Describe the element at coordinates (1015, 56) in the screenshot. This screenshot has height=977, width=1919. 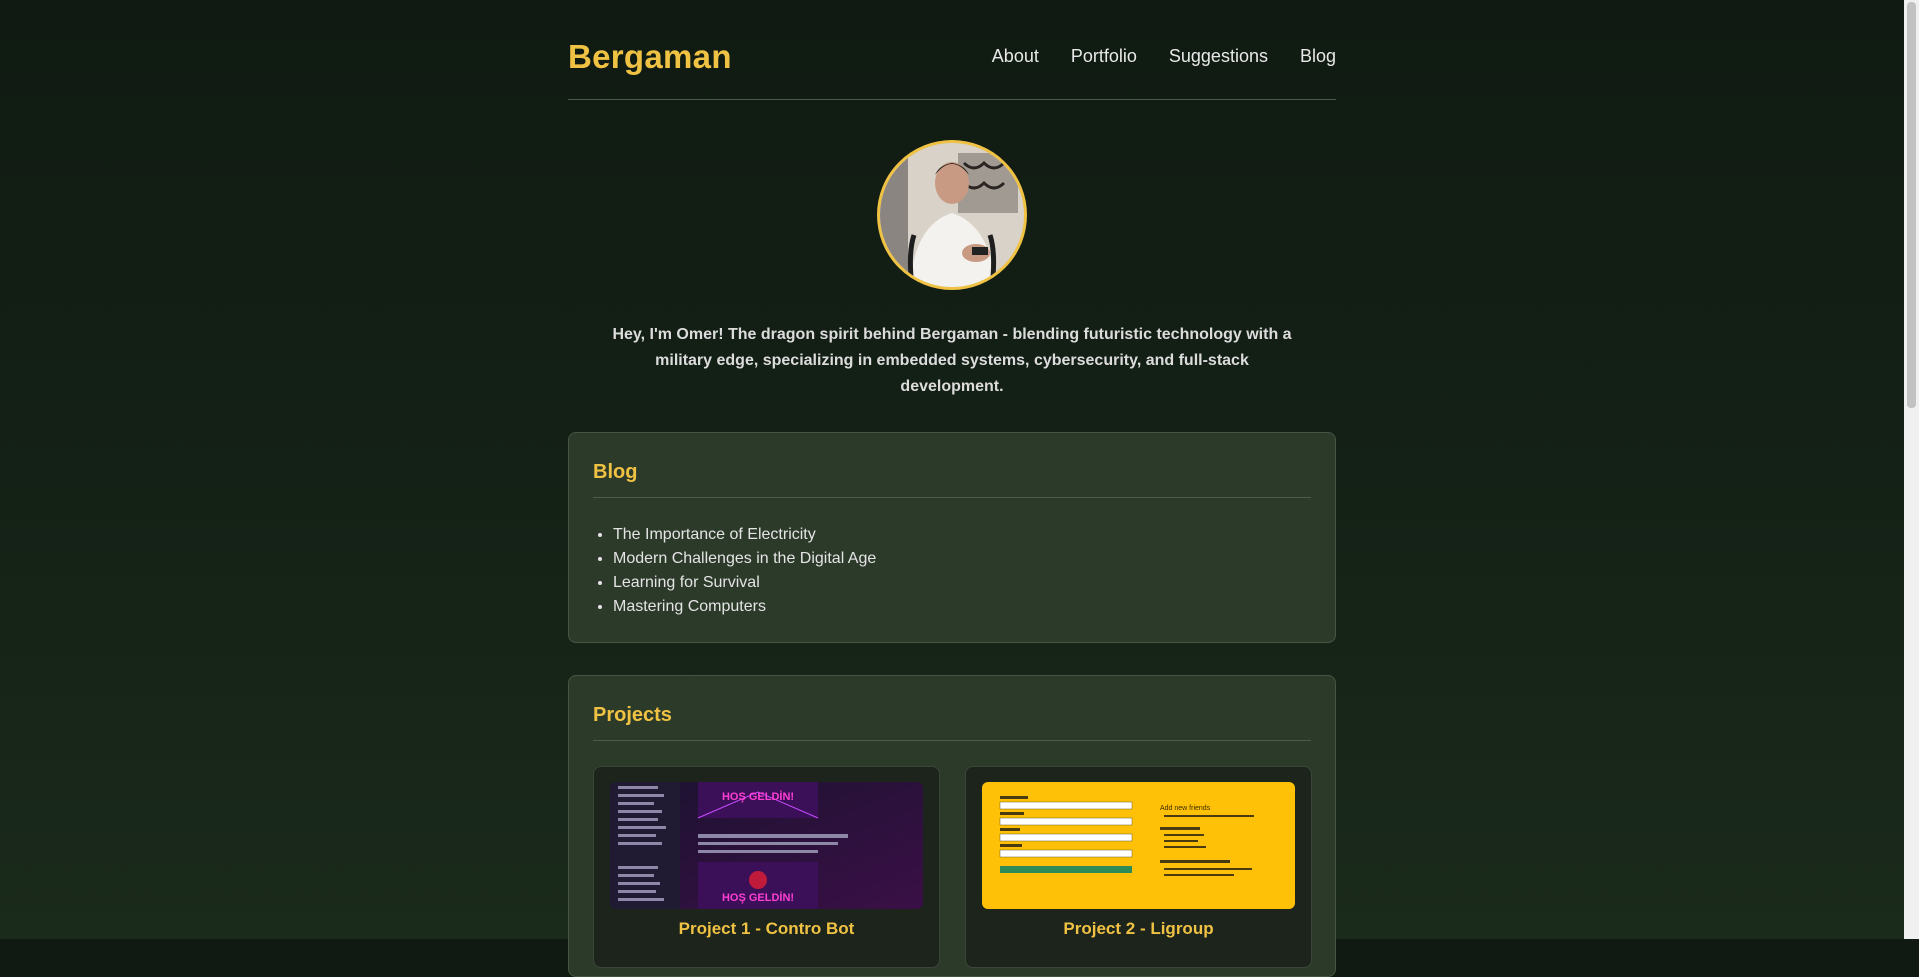
I see `nav-about: About` at that location.